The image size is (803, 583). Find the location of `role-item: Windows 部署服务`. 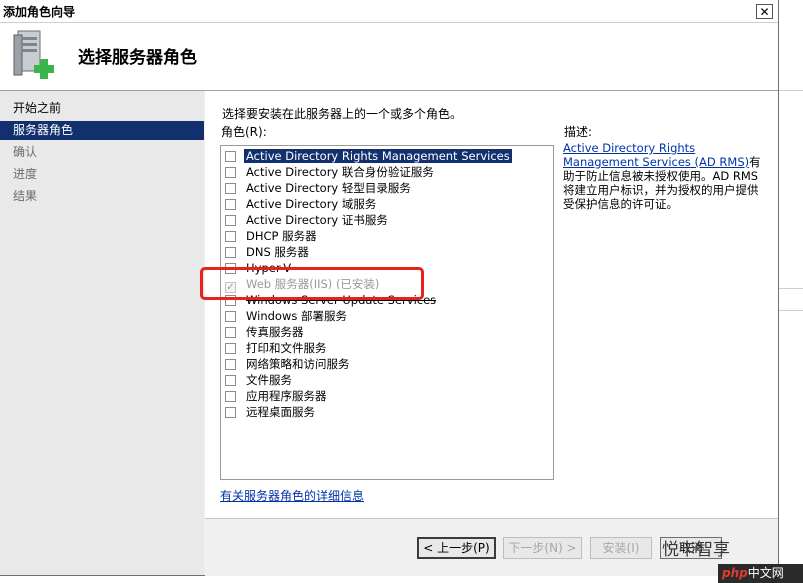

role-item: Windows 部署服务 is located at coordinates (287, 316).